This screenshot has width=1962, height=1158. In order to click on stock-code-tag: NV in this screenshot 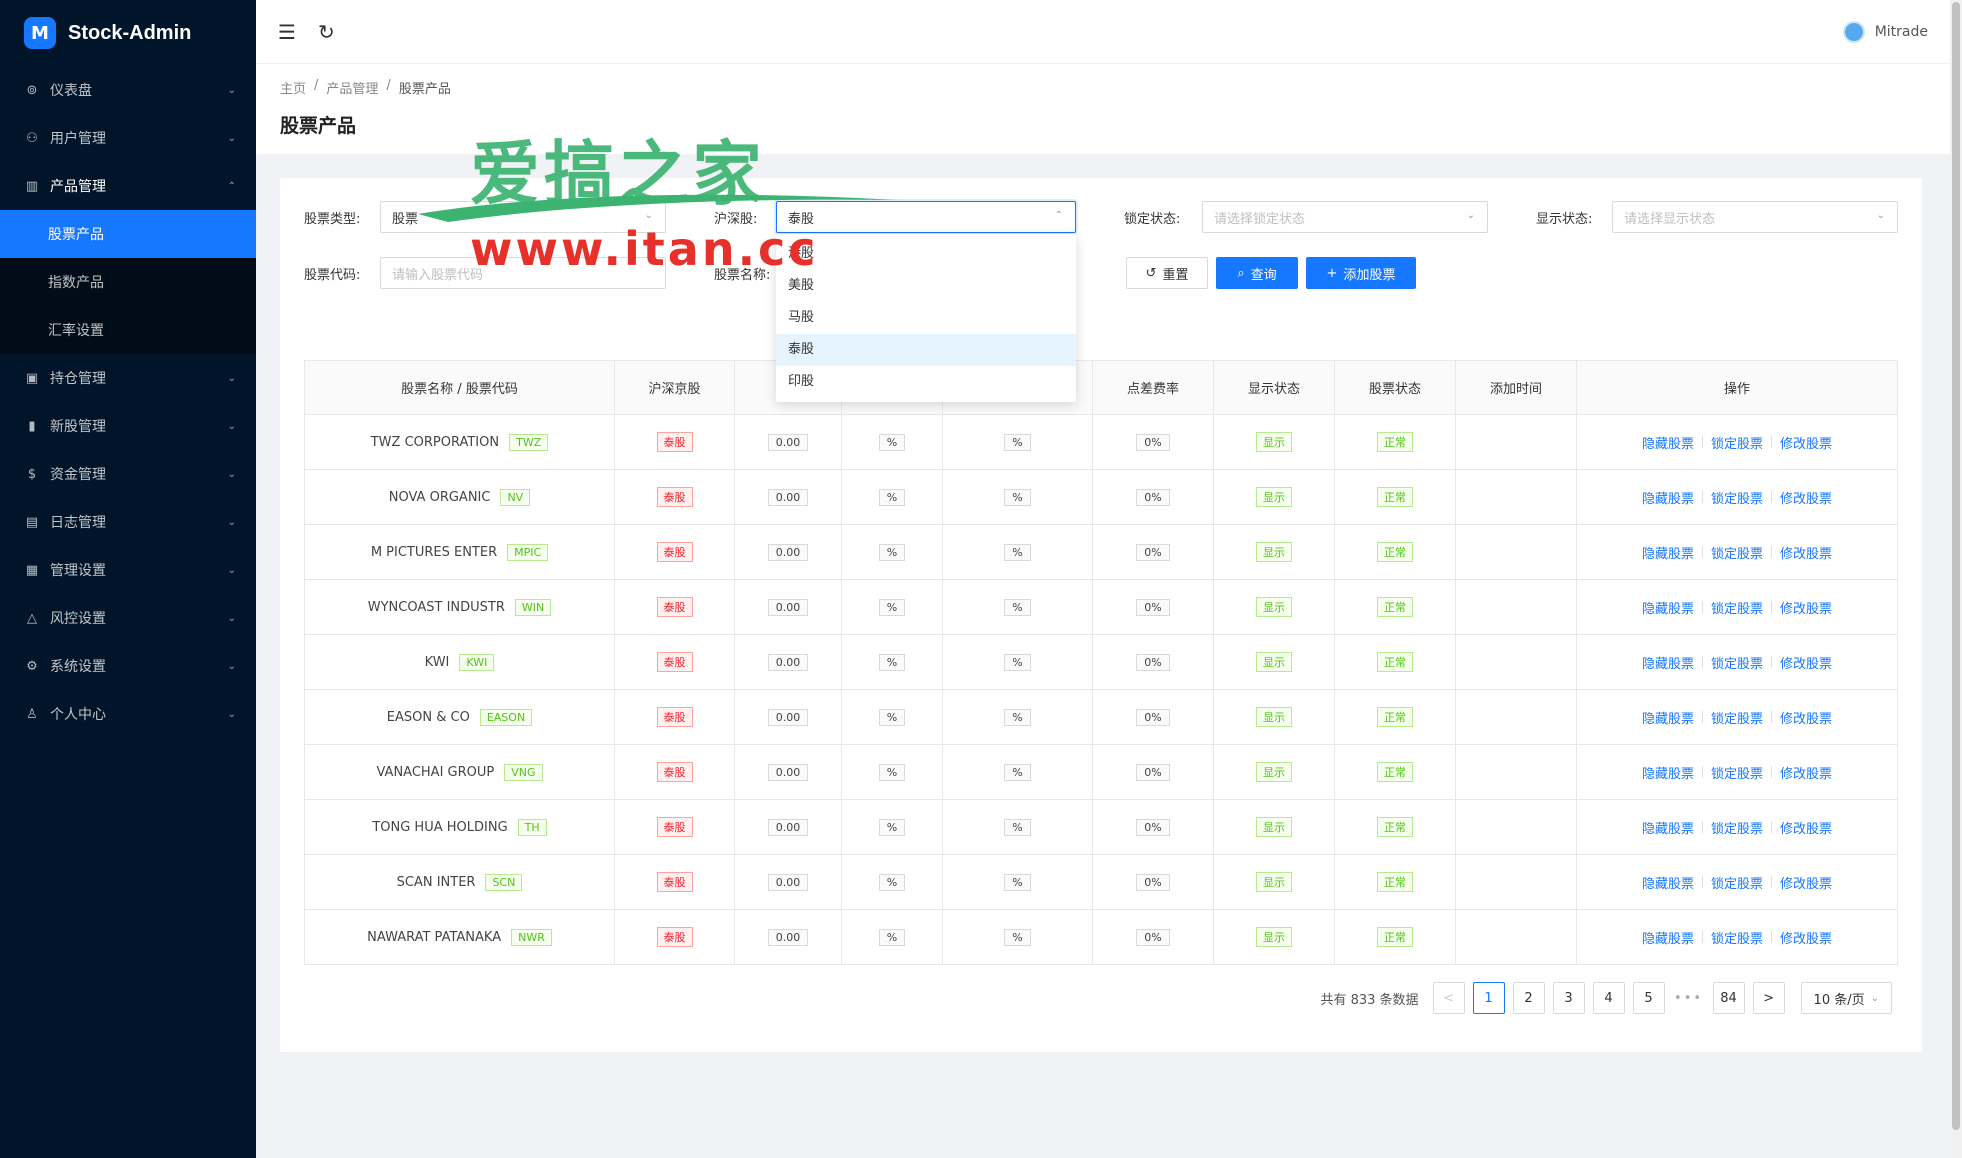, I will do `click(515, 497)`.